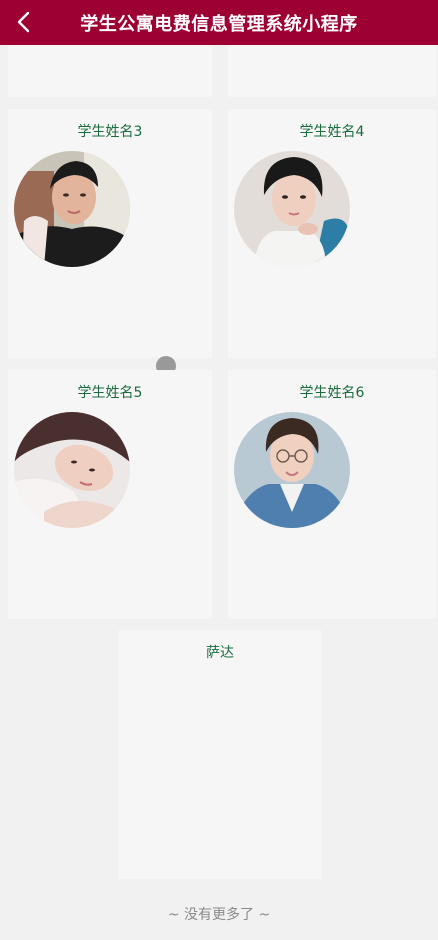 The width and height of the screenshot is (438, 940). Describe the element at coordinates (332, 393) in the screenshot. I see `student-name: 学生姓名6` at that location.